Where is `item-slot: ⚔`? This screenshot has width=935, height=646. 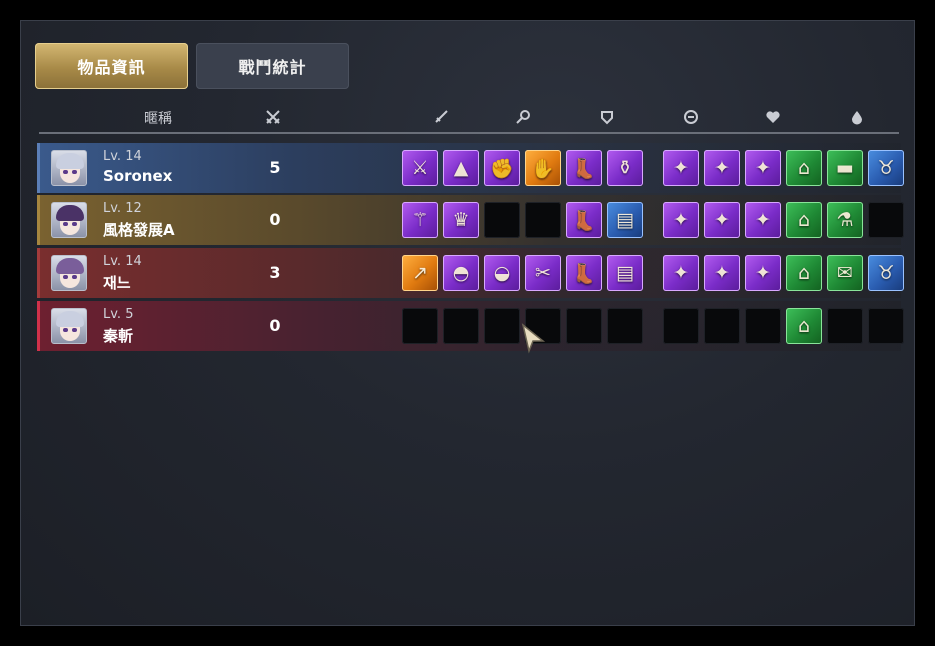
item-slot: ⚔ is located at coordinates (420, 168).